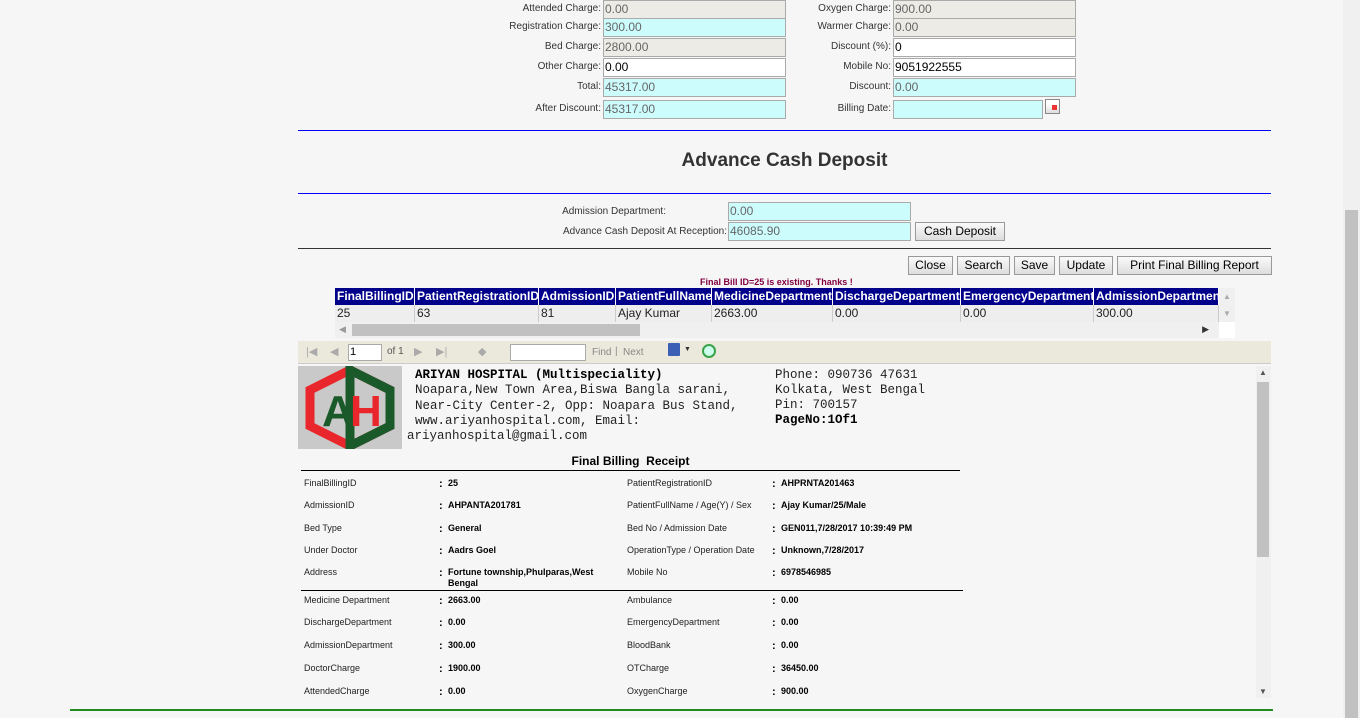 Image resolution: width=1360 pixels, height=718 pixels. Describe the element at coordinates (806, 572) in the screenshot. I see `detail-value: 6978546985` at that location.